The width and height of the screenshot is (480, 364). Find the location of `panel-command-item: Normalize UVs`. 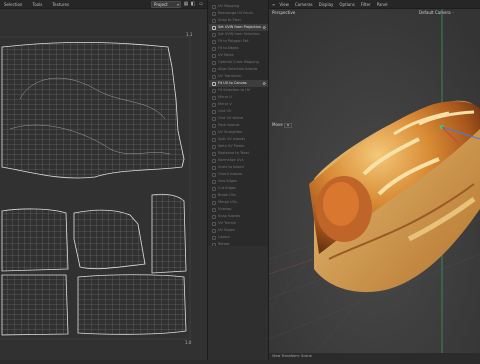

panel-command-item: Normalize UVs is located at coordinates (238, 160).